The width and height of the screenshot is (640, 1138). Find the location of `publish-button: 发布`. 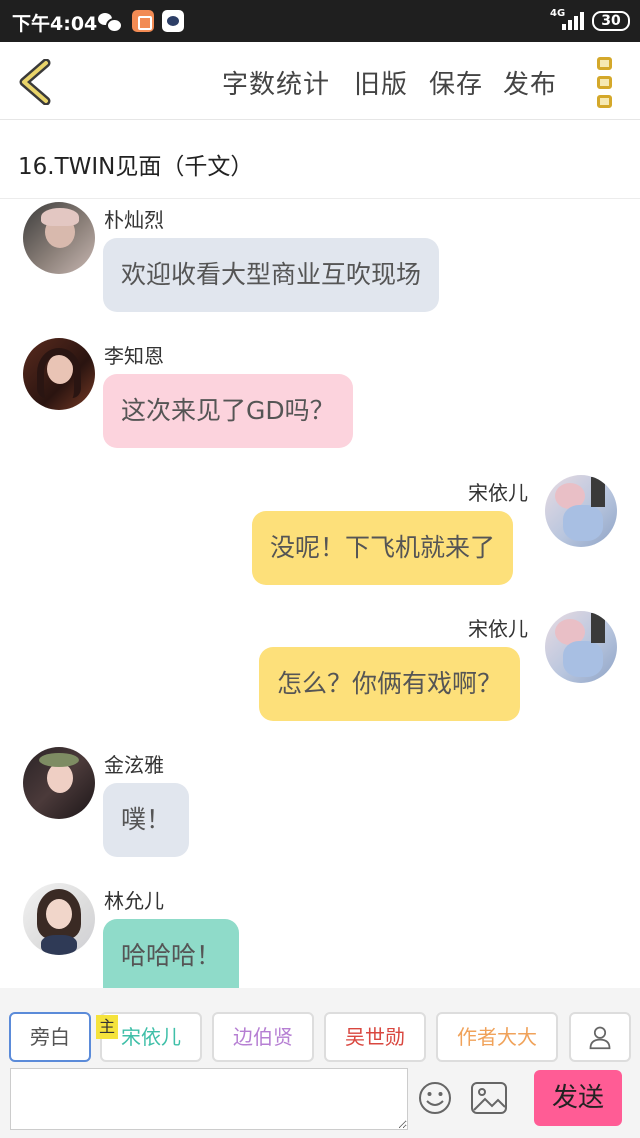

publish-button: 发布 is located at coordinates (530, 82).